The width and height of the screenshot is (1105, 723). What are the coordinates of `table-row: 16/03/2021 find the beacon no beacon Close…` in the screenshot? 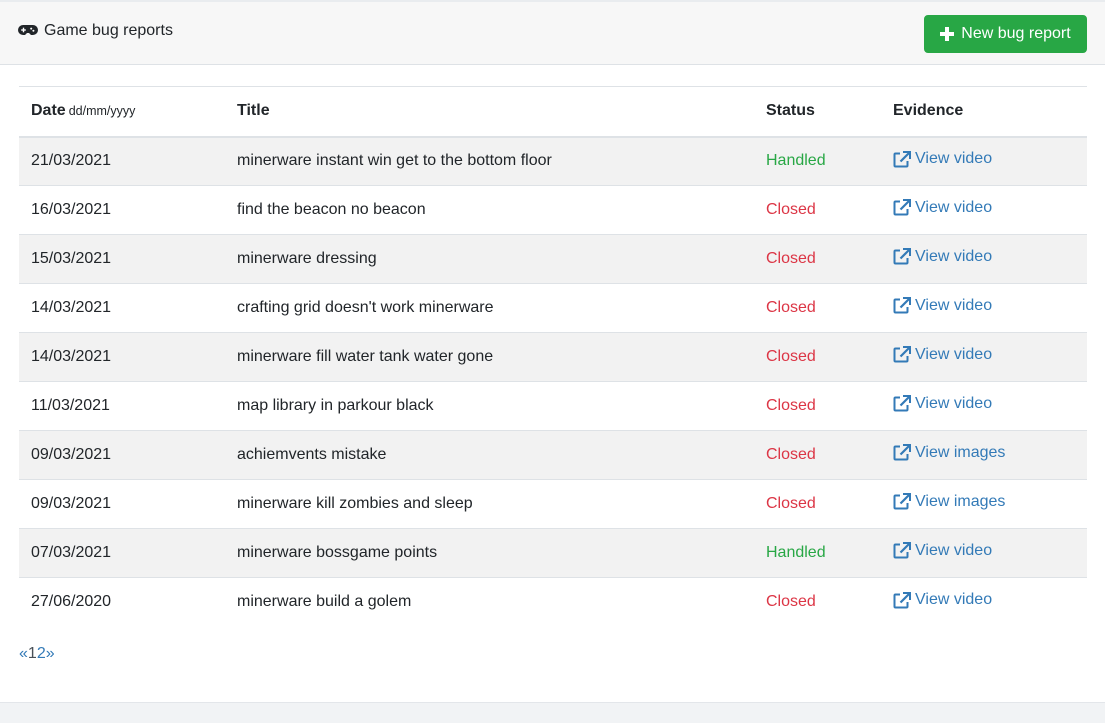 It's located at (553, 210).